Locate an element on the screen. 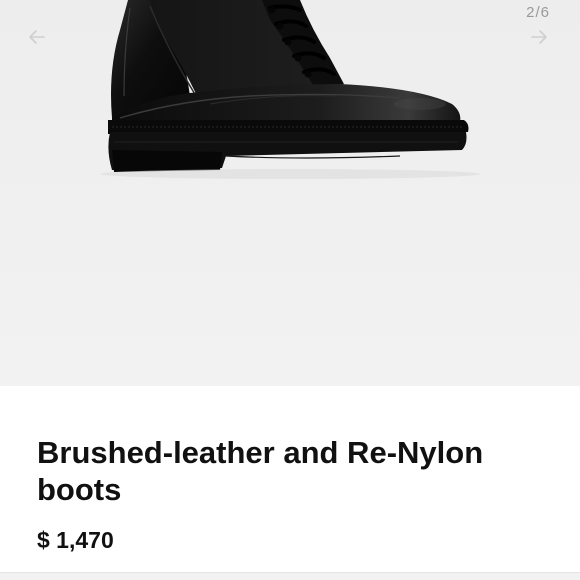 Image resolution: width=580 pixels, height=580 pixels. product-title: Brushed-leather and Re-Nylon boots is located at coordinates (260, 471).